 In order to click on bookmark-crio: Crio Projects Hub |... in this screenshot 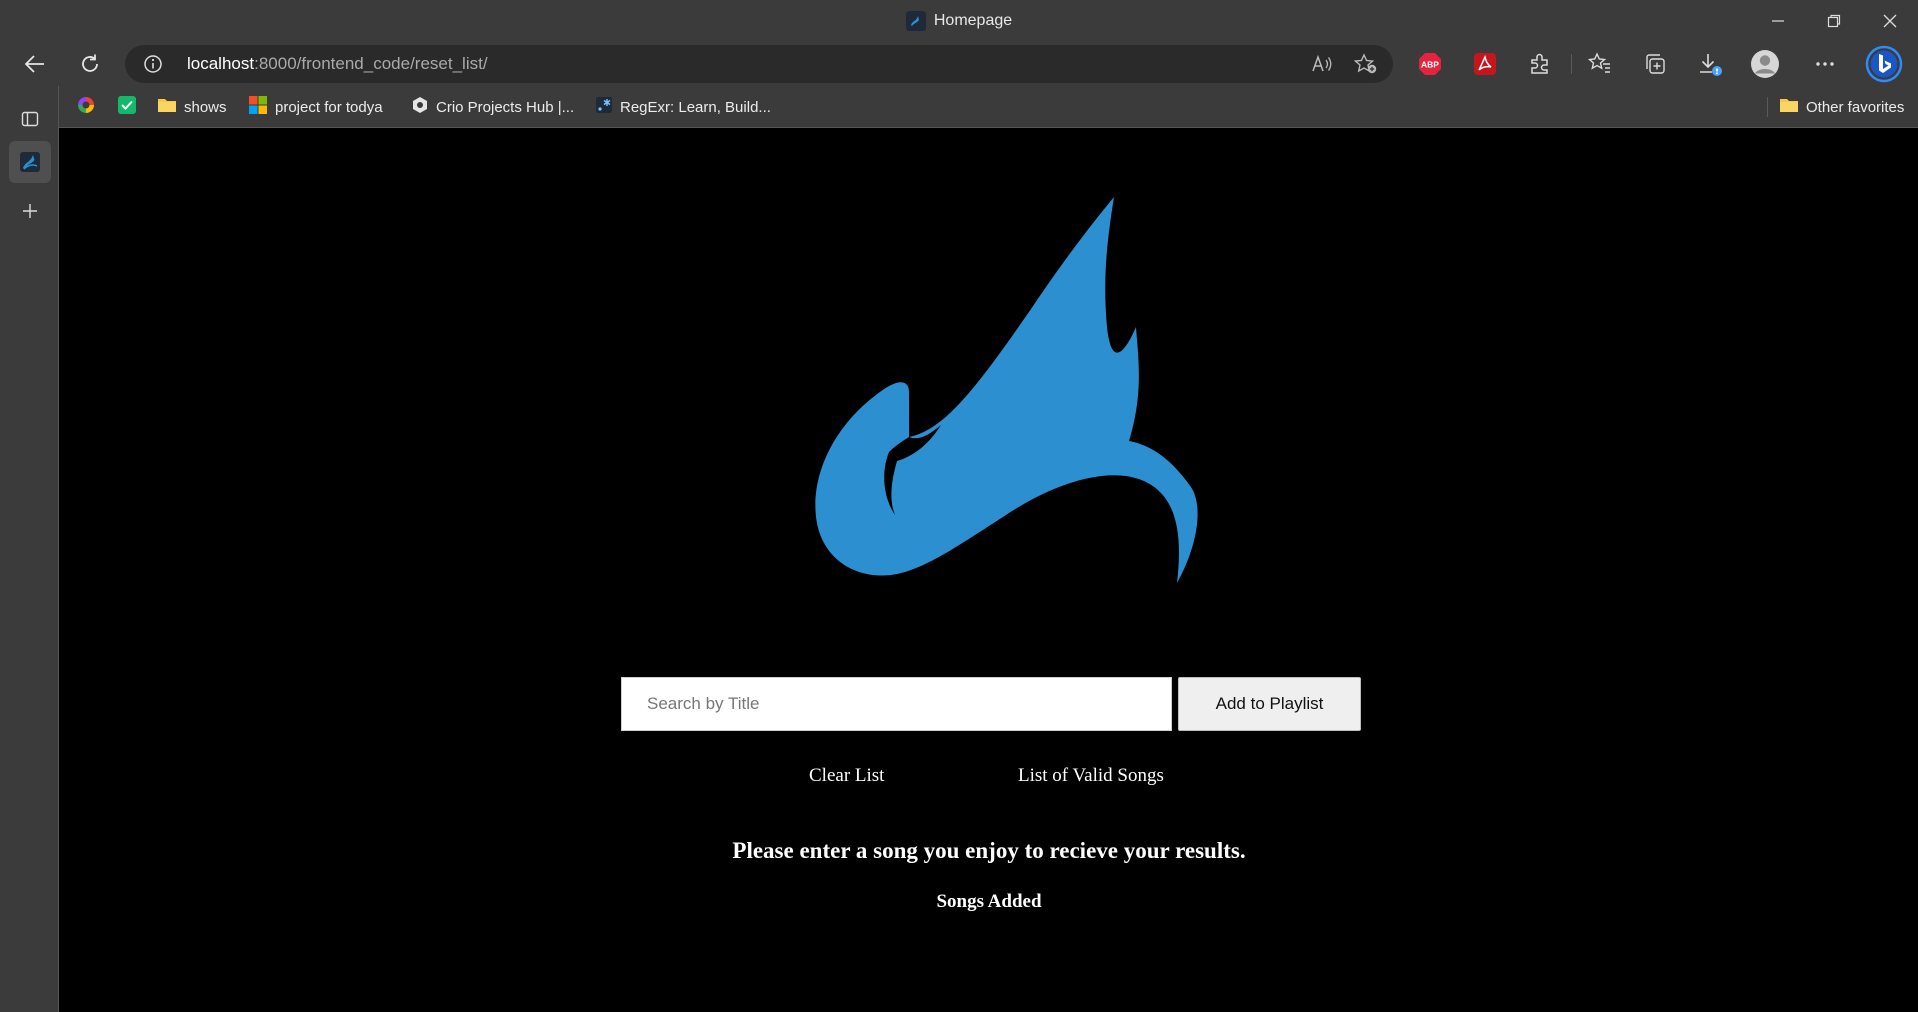, I will do `click(492, 107)`.